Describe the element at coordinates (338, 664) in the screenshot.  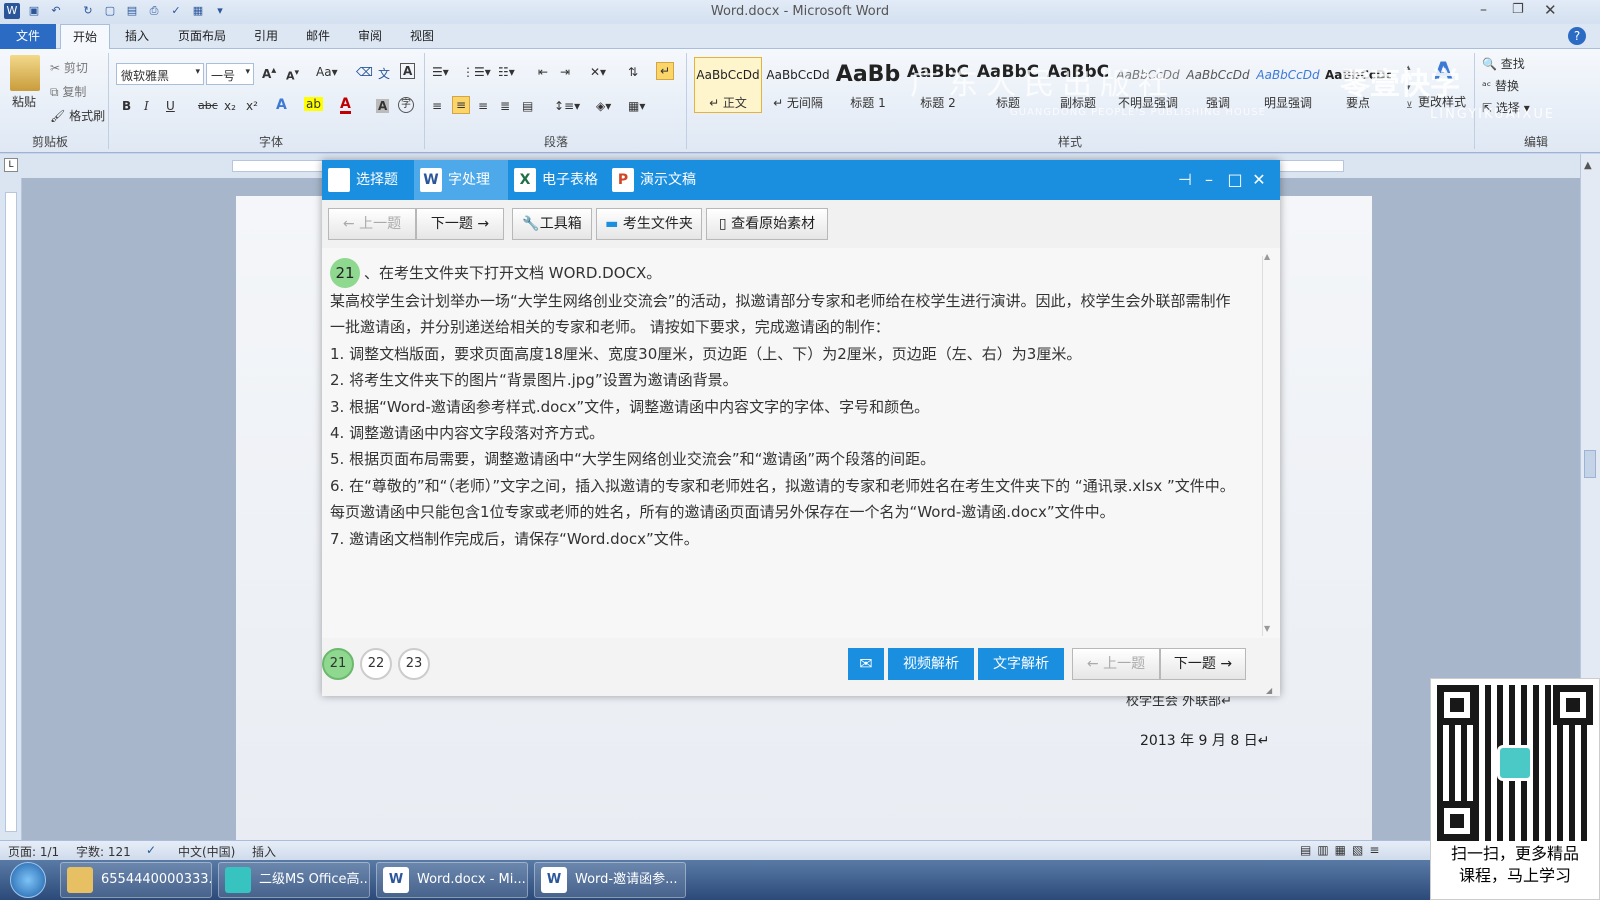
I see `page-number-button: 21` at that location.